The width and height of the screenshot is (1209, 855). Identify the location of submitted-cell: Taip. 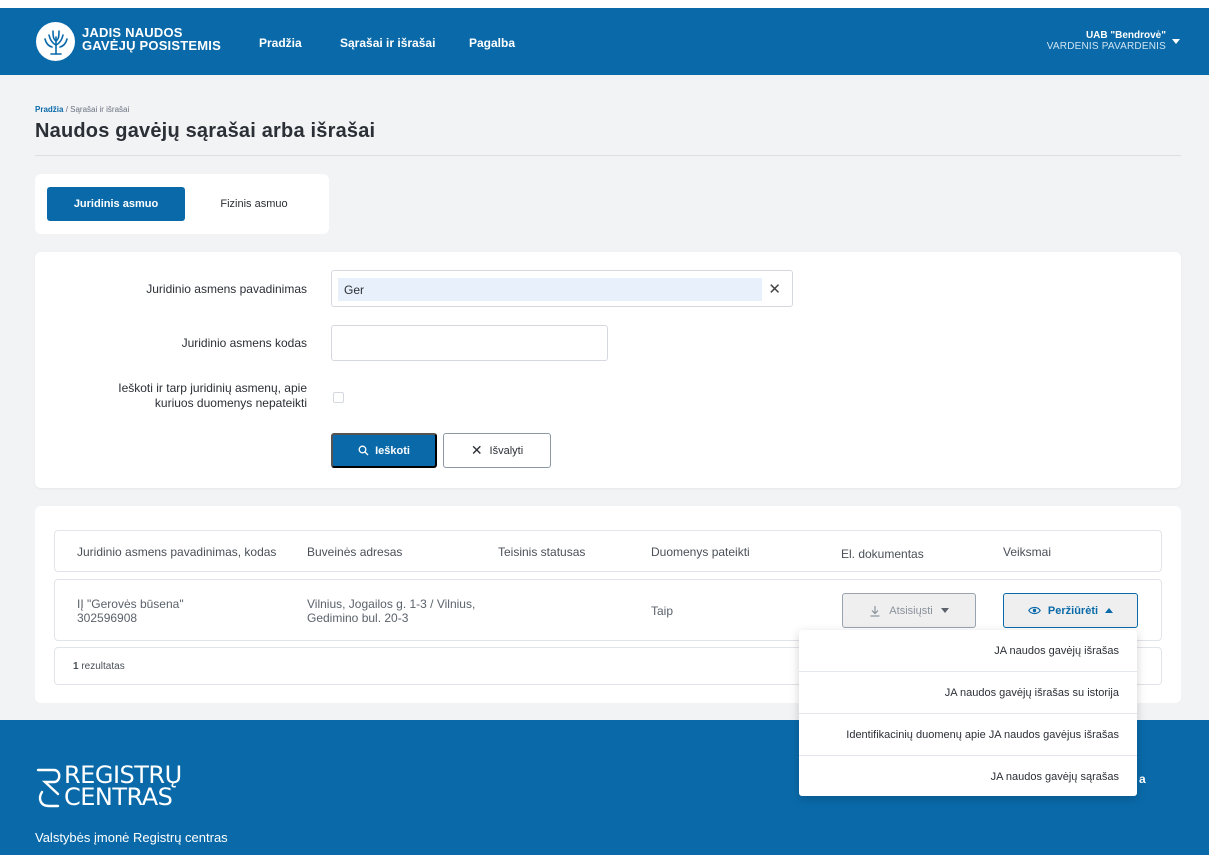
(662, 611).